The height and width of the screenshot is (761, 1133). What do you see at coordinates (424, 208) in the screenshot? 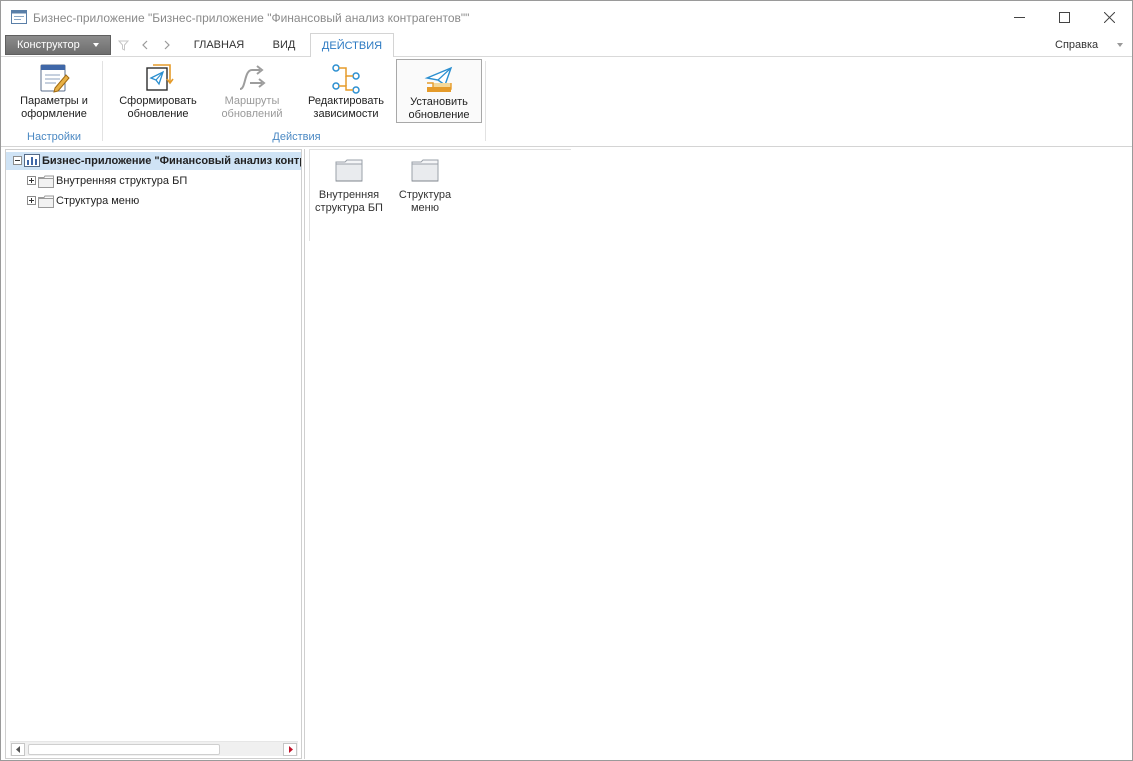
I see `label-line: меню` at bounding box center [424, 208].